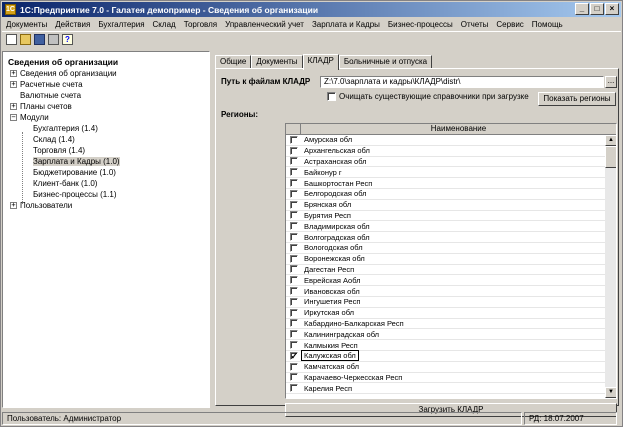 The width and height of the screenshot is (623, 427). What do you see at coordinates (451, 205) in the screenshot?
I see `table-row: Брянская обл` at bounding box center [451, 205].